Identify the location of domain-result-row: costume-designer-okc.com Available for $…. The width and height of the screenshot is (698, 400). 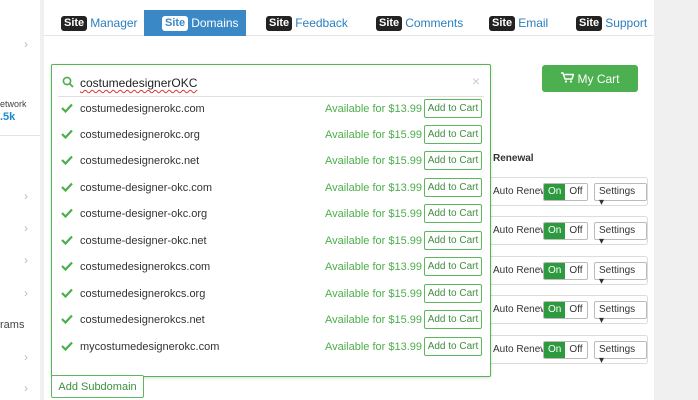
(271, 189).